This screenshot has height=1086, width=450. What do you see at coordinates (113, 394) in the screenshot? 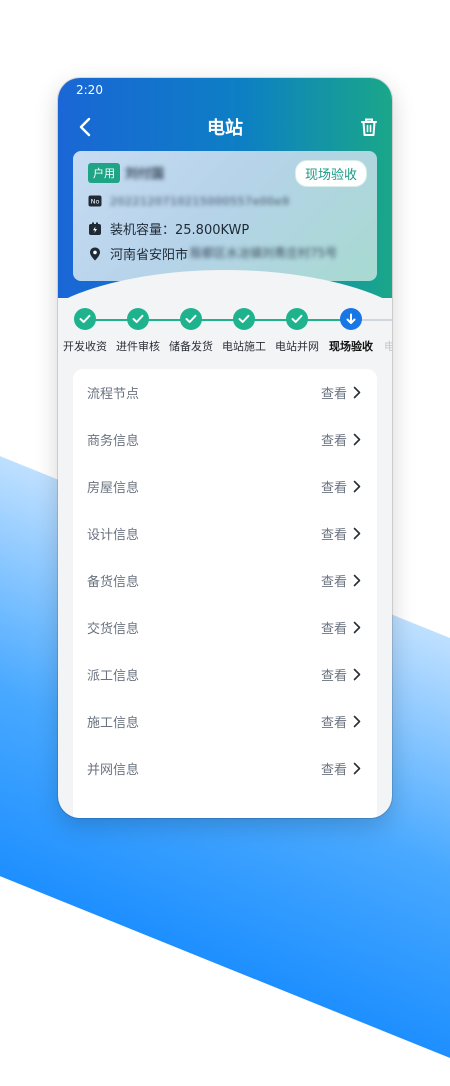
I see `list-item-label: 流程节点` at bounding box center [113, 394].